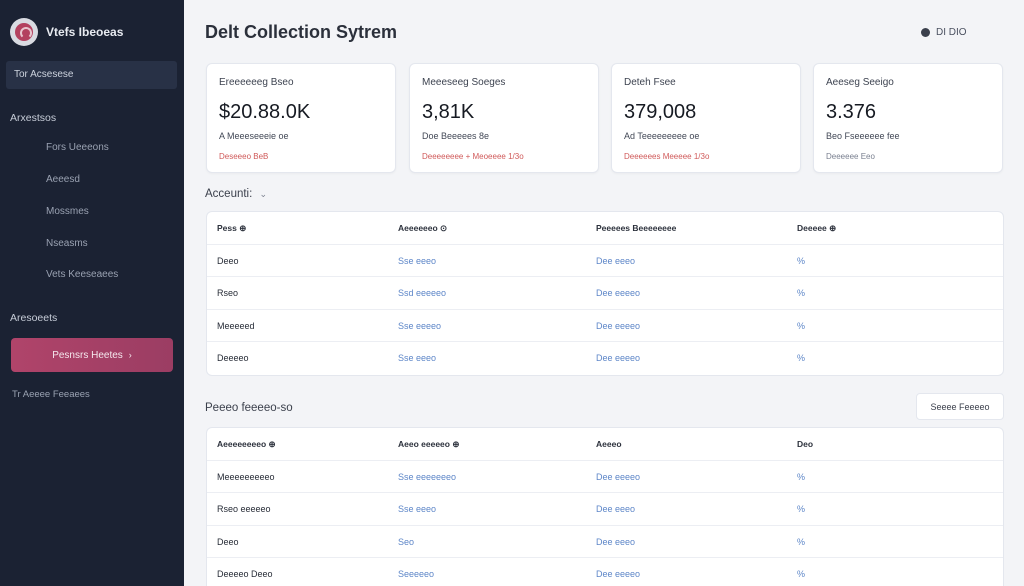 The image size is (1024, 586). What do you see at coordinates (650, 82) in the screenshot?
I see `kpi-label: Deteh Fsee` at bounding box center [650, 82].